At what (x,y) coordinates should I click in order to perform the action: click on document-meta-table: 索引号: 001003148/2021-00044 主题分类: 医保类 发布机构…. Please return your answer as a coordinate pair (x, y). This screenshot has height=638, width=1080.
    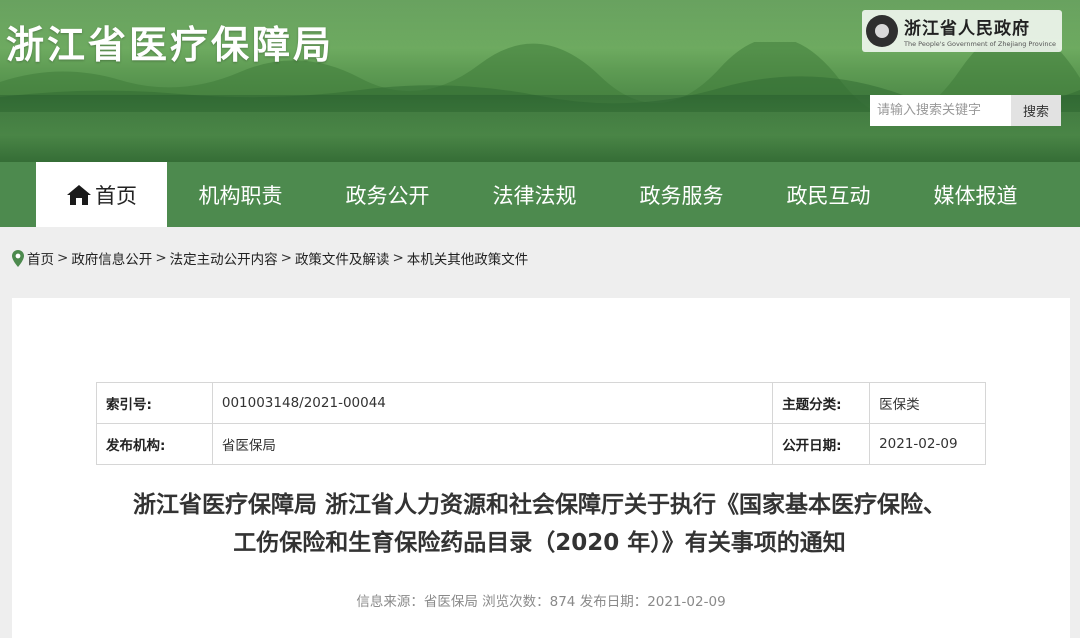
    Looking at the image, I should click on (541, 423).